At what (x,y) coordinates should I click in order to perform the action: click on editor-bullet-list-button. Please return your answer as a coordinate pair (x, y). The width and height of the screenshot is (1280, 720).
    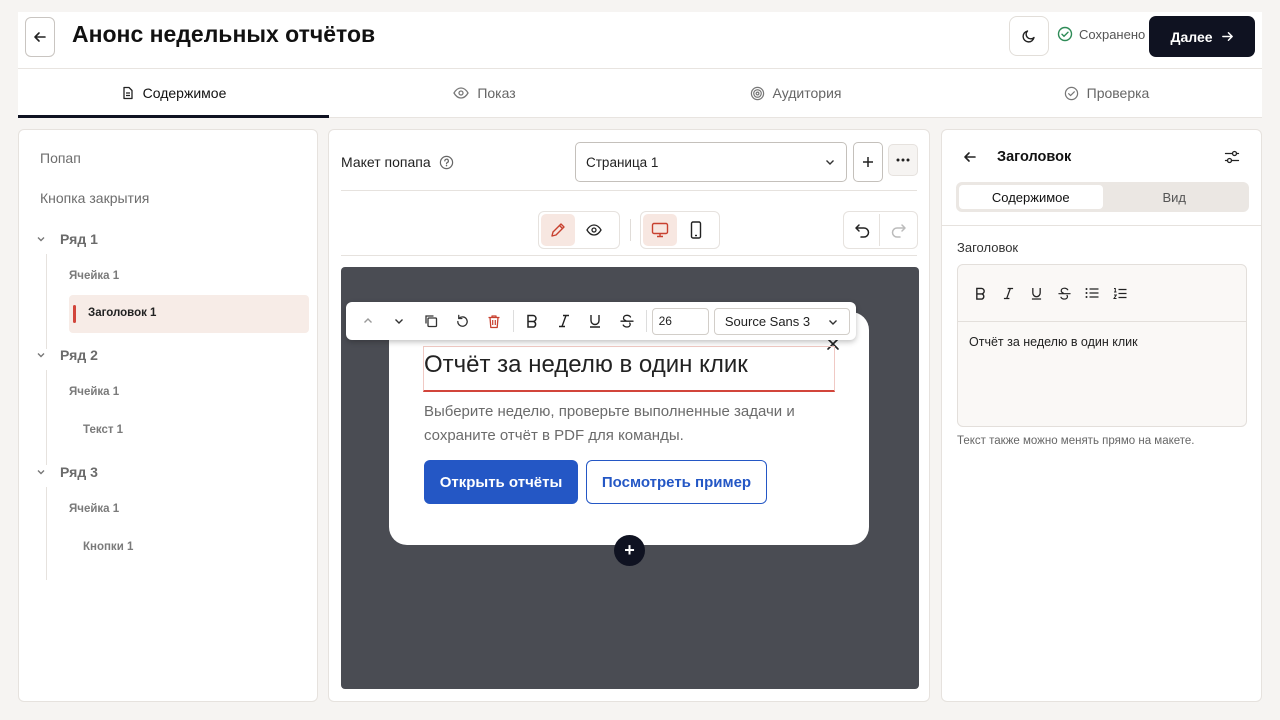
    Looking at the image, I should click on (1092, 293).